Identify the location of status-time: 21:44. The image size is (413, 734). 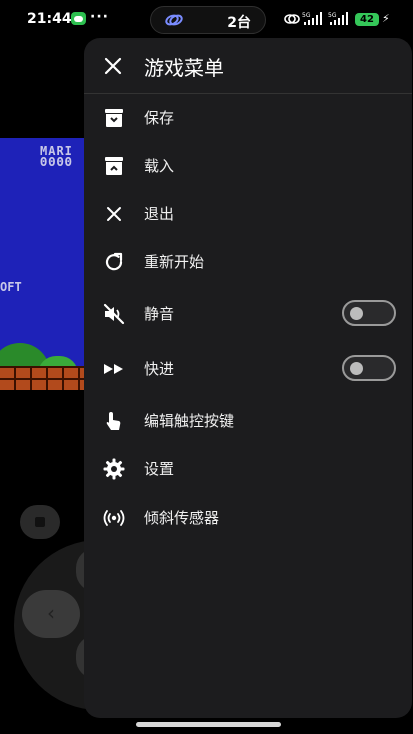
(49, 19).